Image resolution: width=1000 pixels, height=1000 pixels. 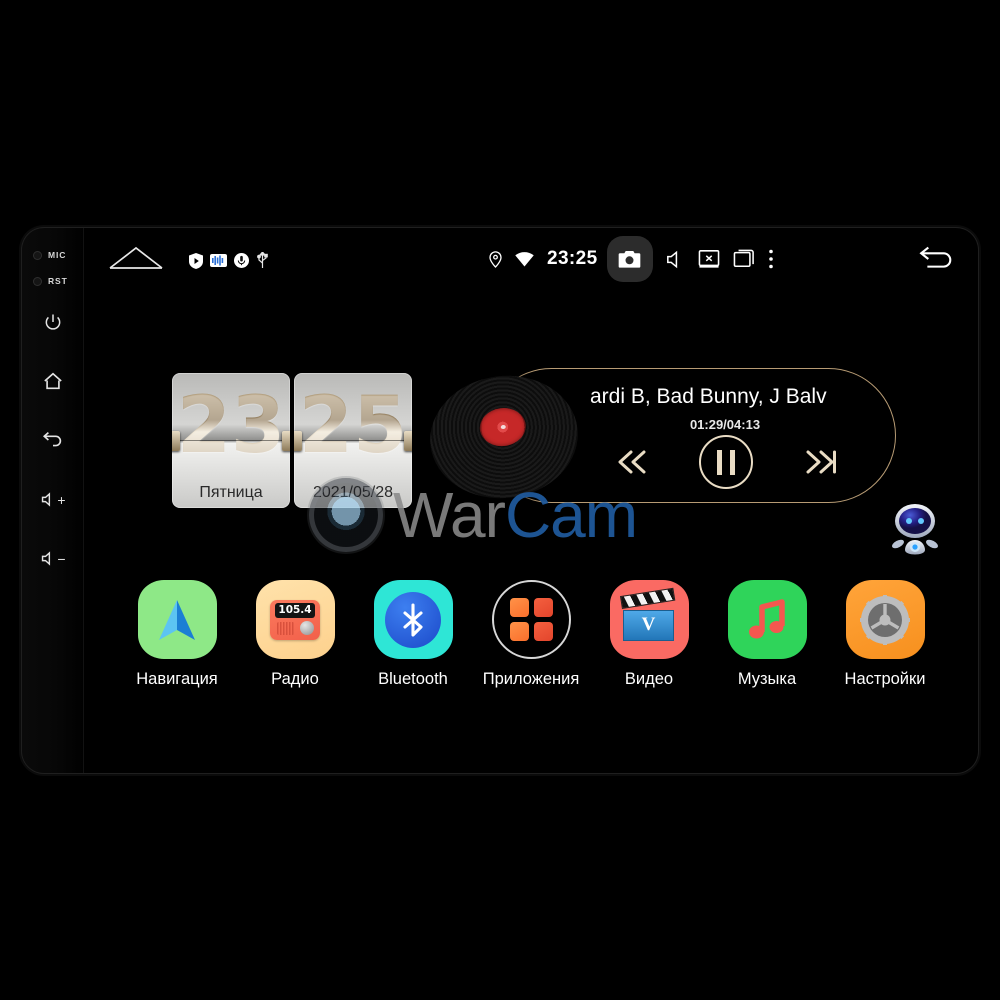 I want to click on flip-clock-widget: 23 Пятница 25 2021/05/28, so click(x=292, y=440).